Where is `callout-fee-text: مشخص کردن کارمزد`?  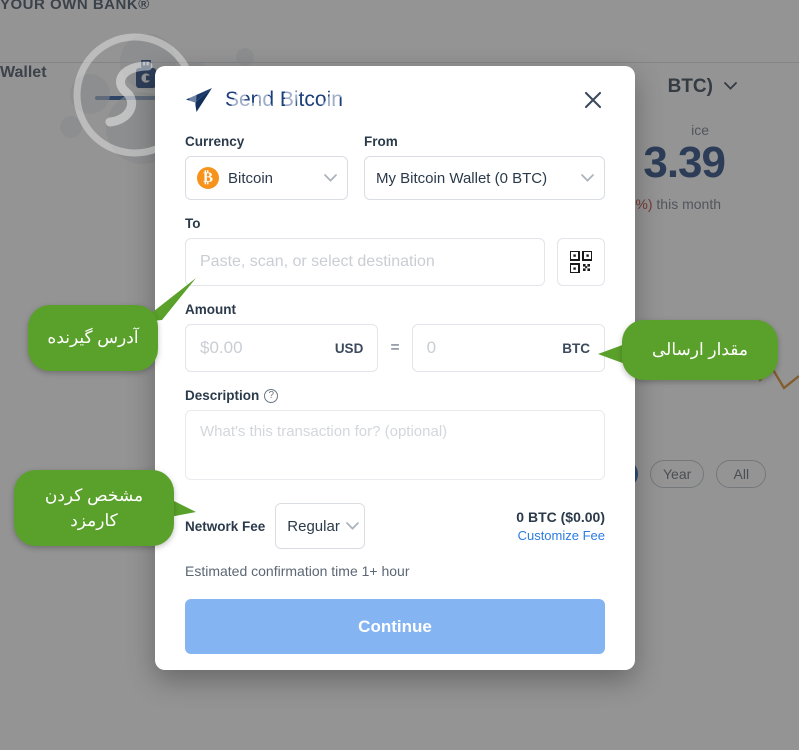 callout-fee-text: مشخص کردن کارمزد is located at coordinates (94, 508).